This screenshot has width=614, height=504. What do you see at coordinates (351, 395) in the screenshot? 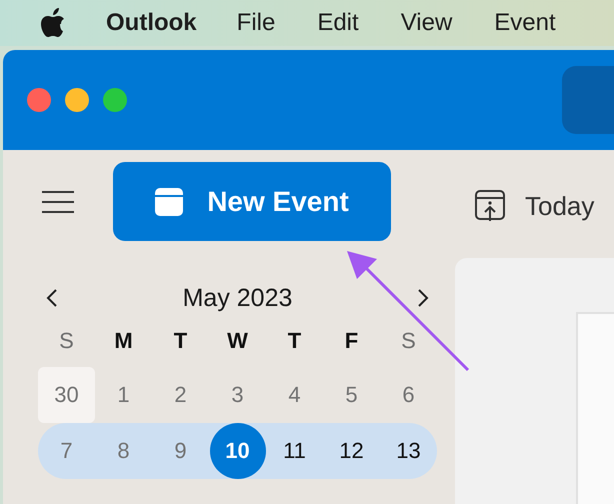
I see `calendar-day: 5` at bounding box center [351, 395].